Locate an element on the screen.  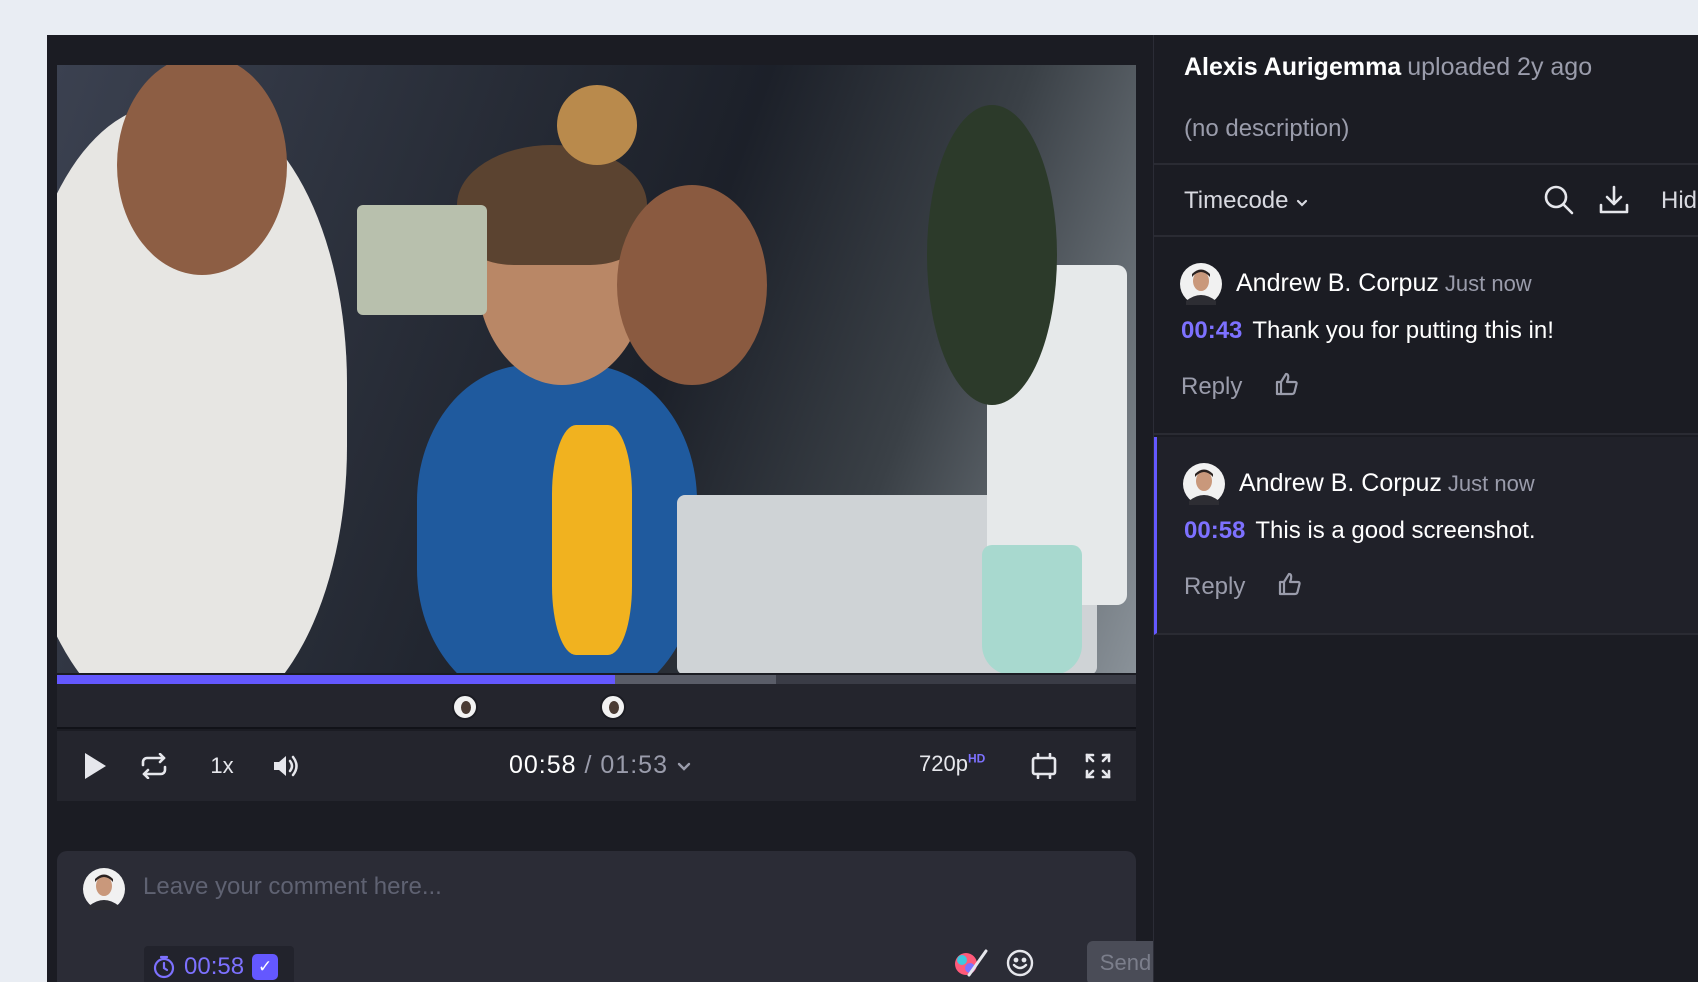
repeat-icon is located at coordinates (154, 766).